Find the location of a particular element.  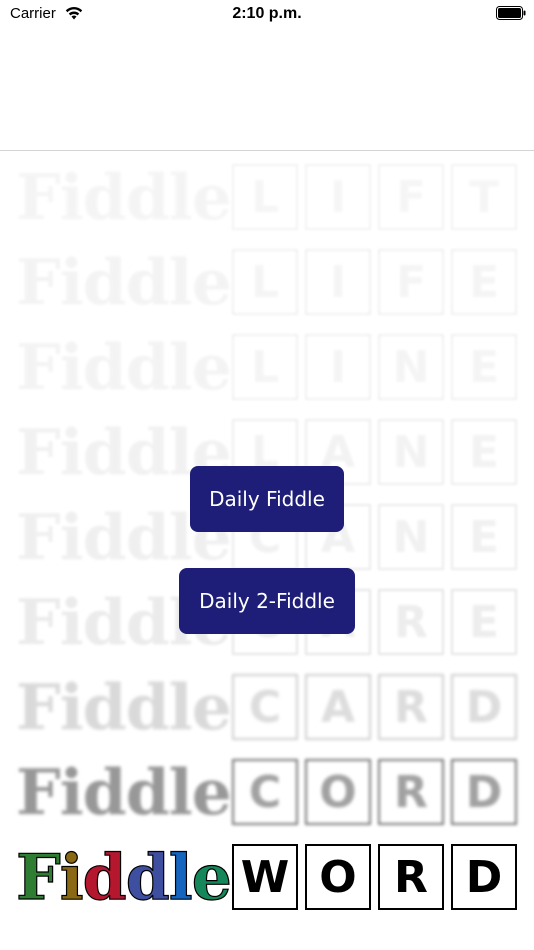

ladder-row: Fiddle L I F E is located at coordinates (269, 284).